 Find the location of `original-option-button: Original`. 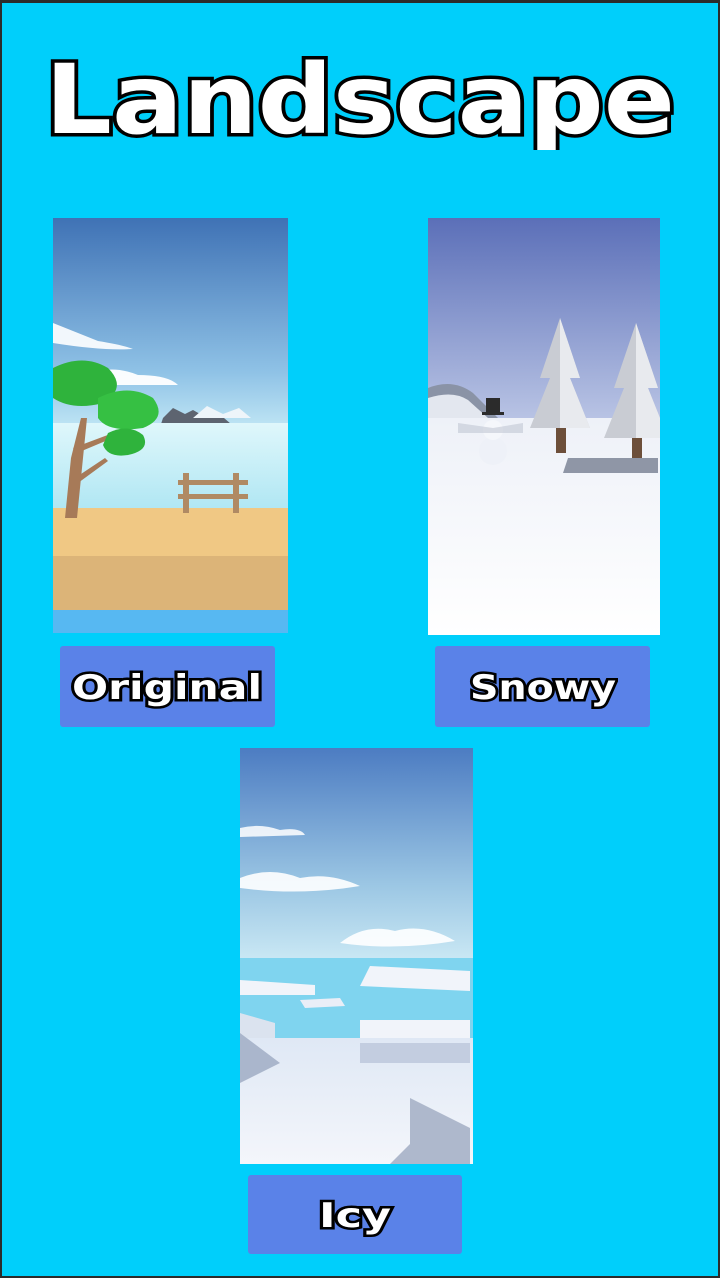

original-option-button: Original is located at coordinates (167, 686).